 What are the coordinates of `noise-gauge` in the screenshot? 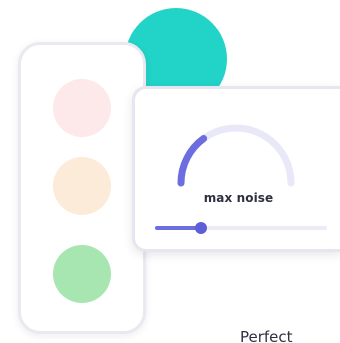 It's located at (236, 155).